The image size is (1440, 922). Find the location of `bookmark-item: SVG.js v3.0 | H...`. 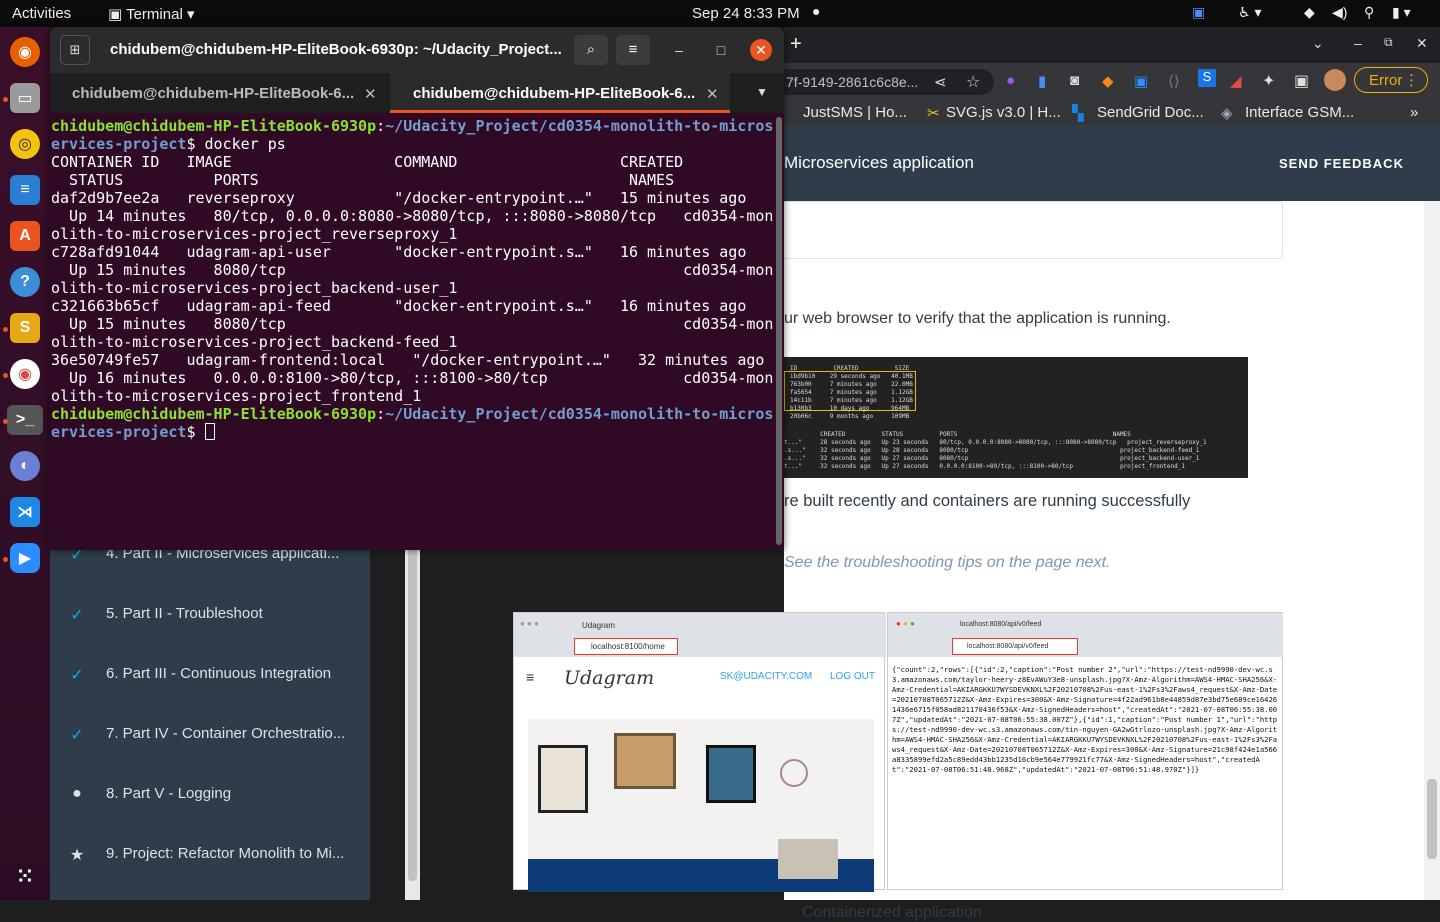

bookmark-item: SVG.js v3.0 | H... is located at coordinates (1003, 112).